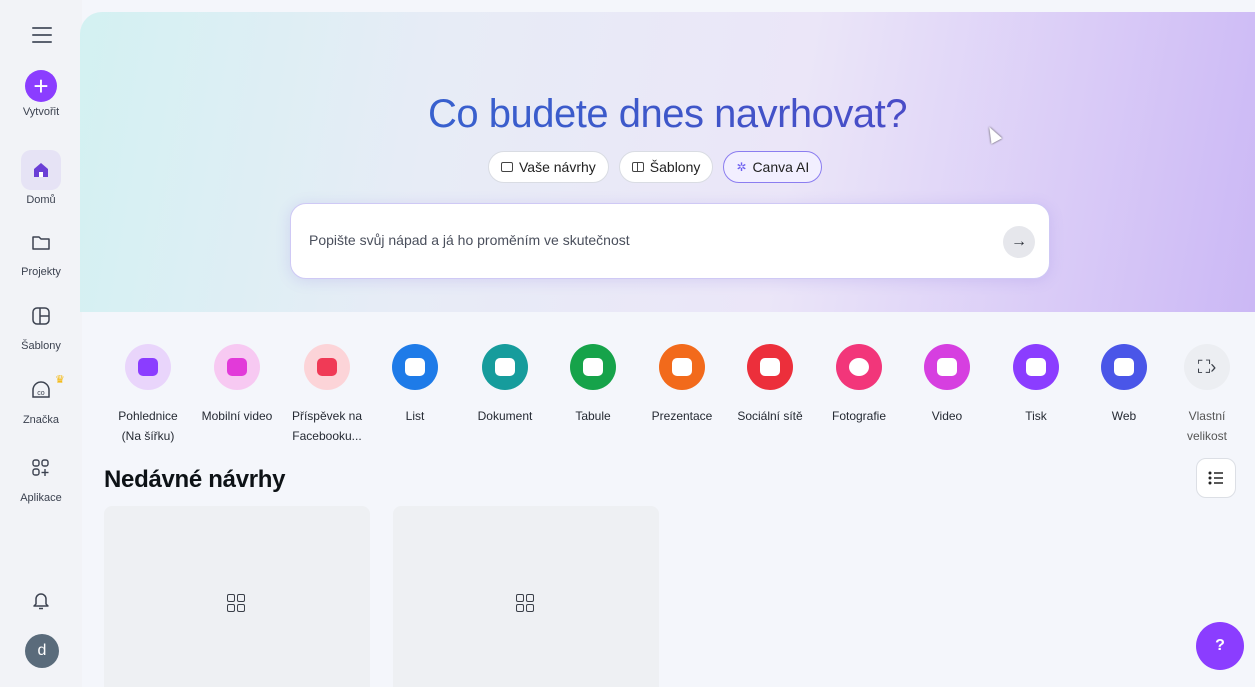 The height and width of the screenshot is (687, 1255). What do you see at coordinates (741, 167) in the screenshot?
I see `sparkle-icon: ✲` at bounding box center [741, 167].